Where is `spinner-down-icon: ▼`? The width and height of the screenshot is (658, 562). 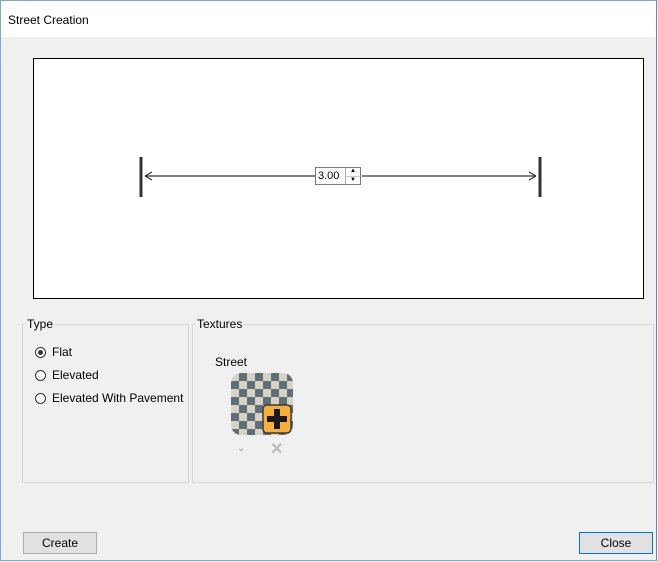
spinner-down-icon: ▼ is located at coordinates (353, 181).